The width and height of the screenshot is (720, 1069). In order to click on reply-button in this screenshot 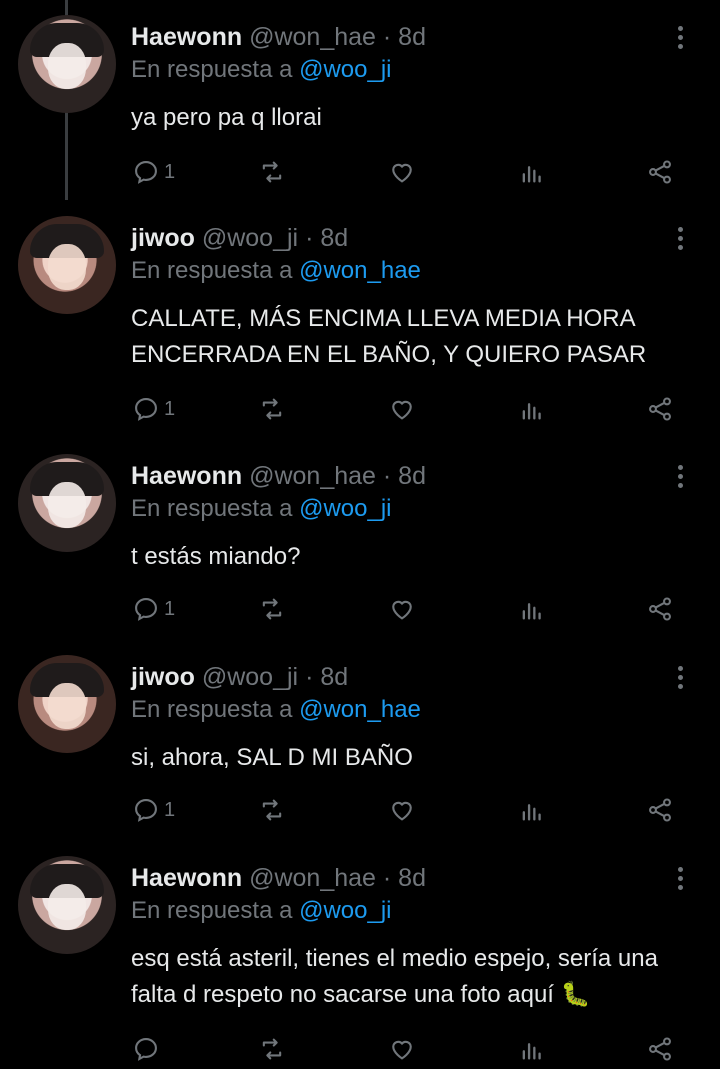, I will do `click(146, 1049)`.